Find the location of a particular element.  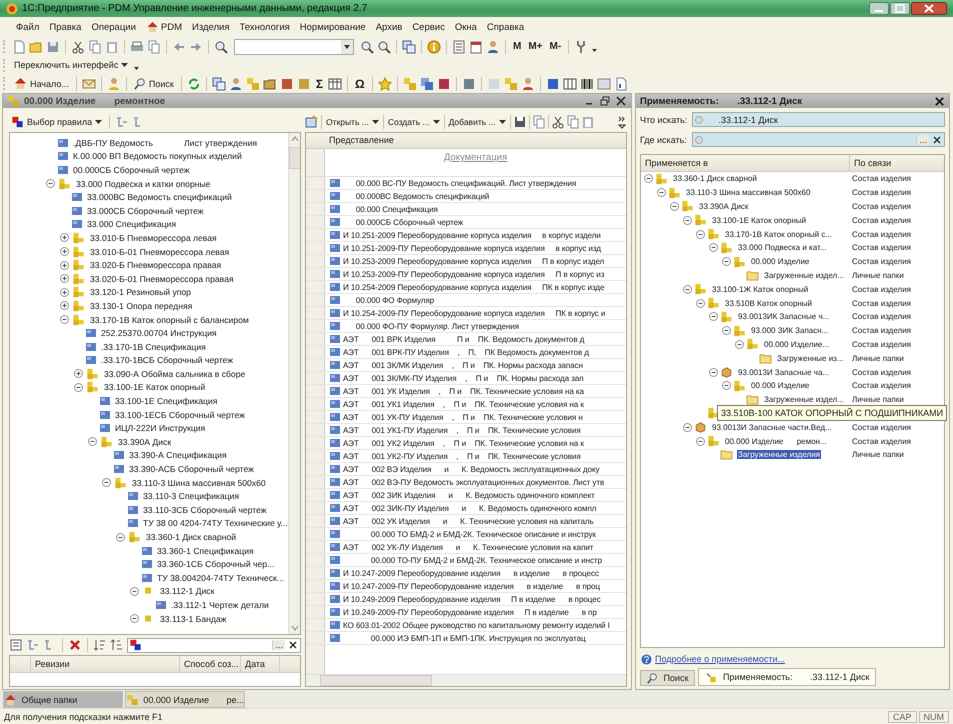

search-button: Поиск is located at coordinates (154, 83).